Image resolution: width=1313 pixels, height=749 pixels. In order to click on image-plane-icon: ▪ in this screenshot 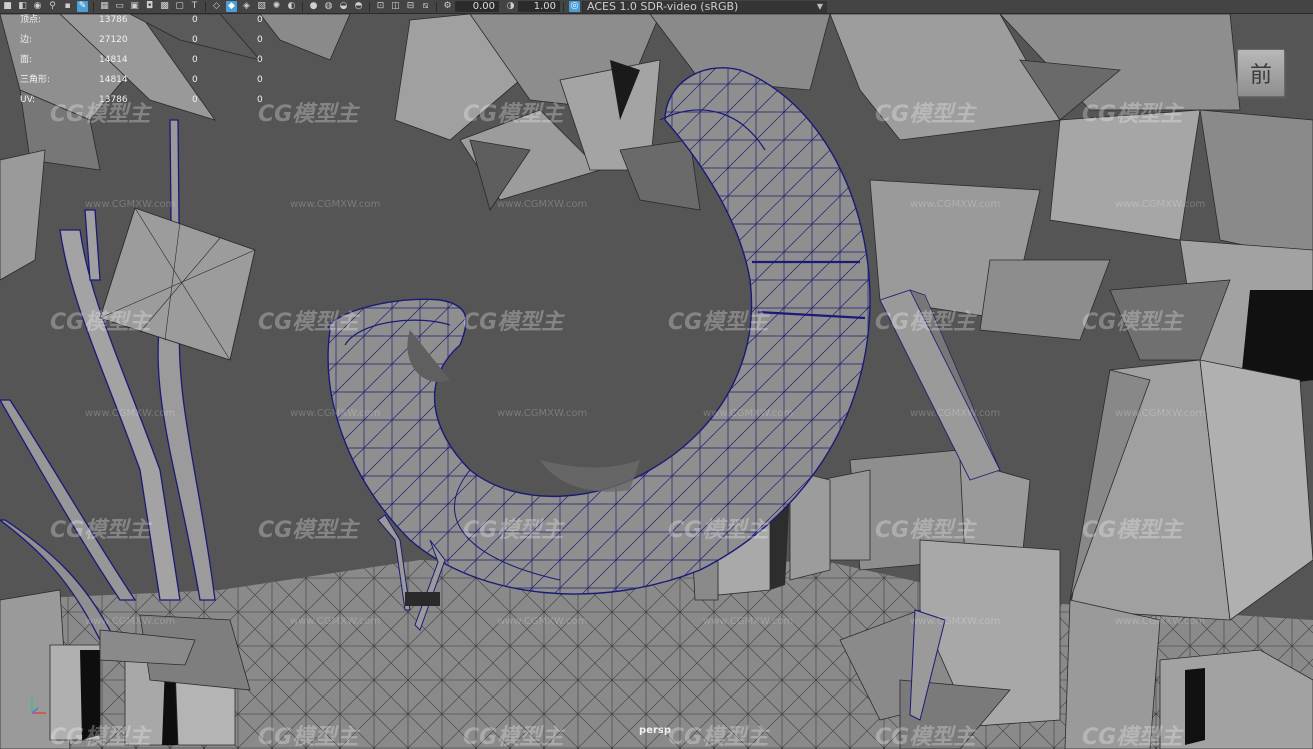, I will do `click(67, 6)`.